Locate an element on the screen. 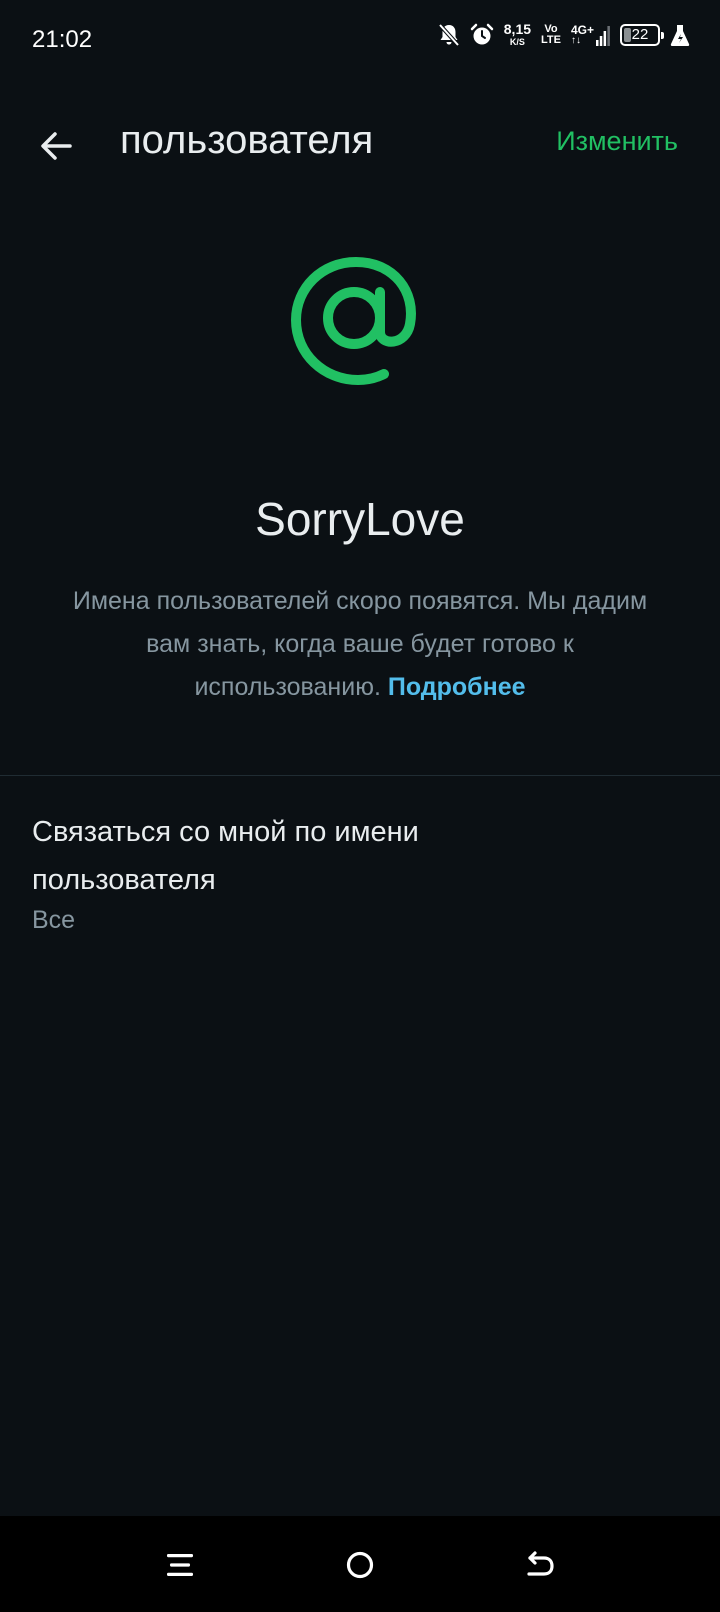  signal-icon: 4G+ ↑↓ is located at coordinates (590, 35).